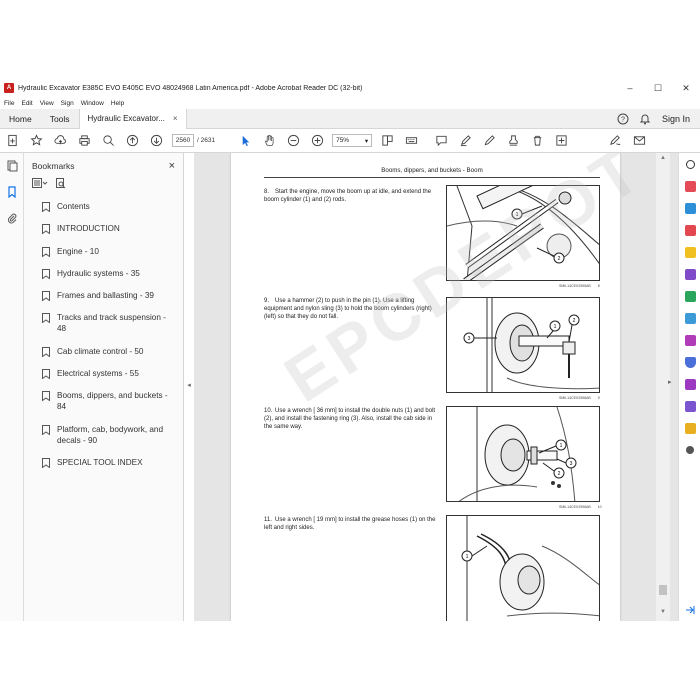 Image resolution: width=700 pixels, height=700 pixels. I want to click on menu-view: View, so click(47, 103).